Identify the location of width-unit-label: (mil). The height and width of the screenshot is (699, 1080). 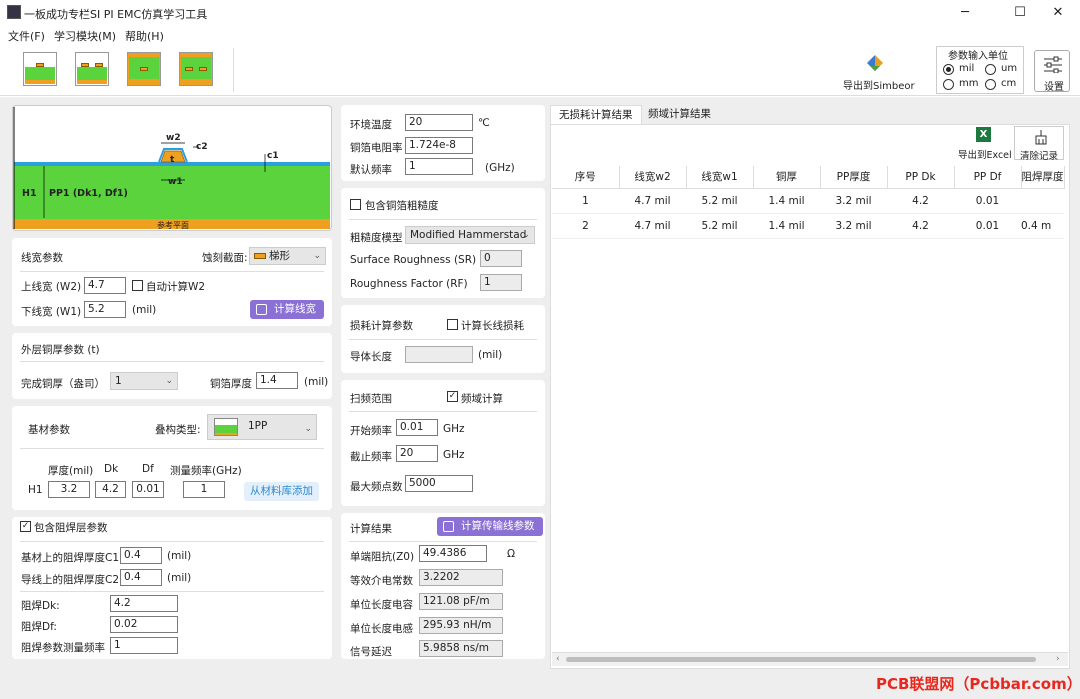
(144, 310).